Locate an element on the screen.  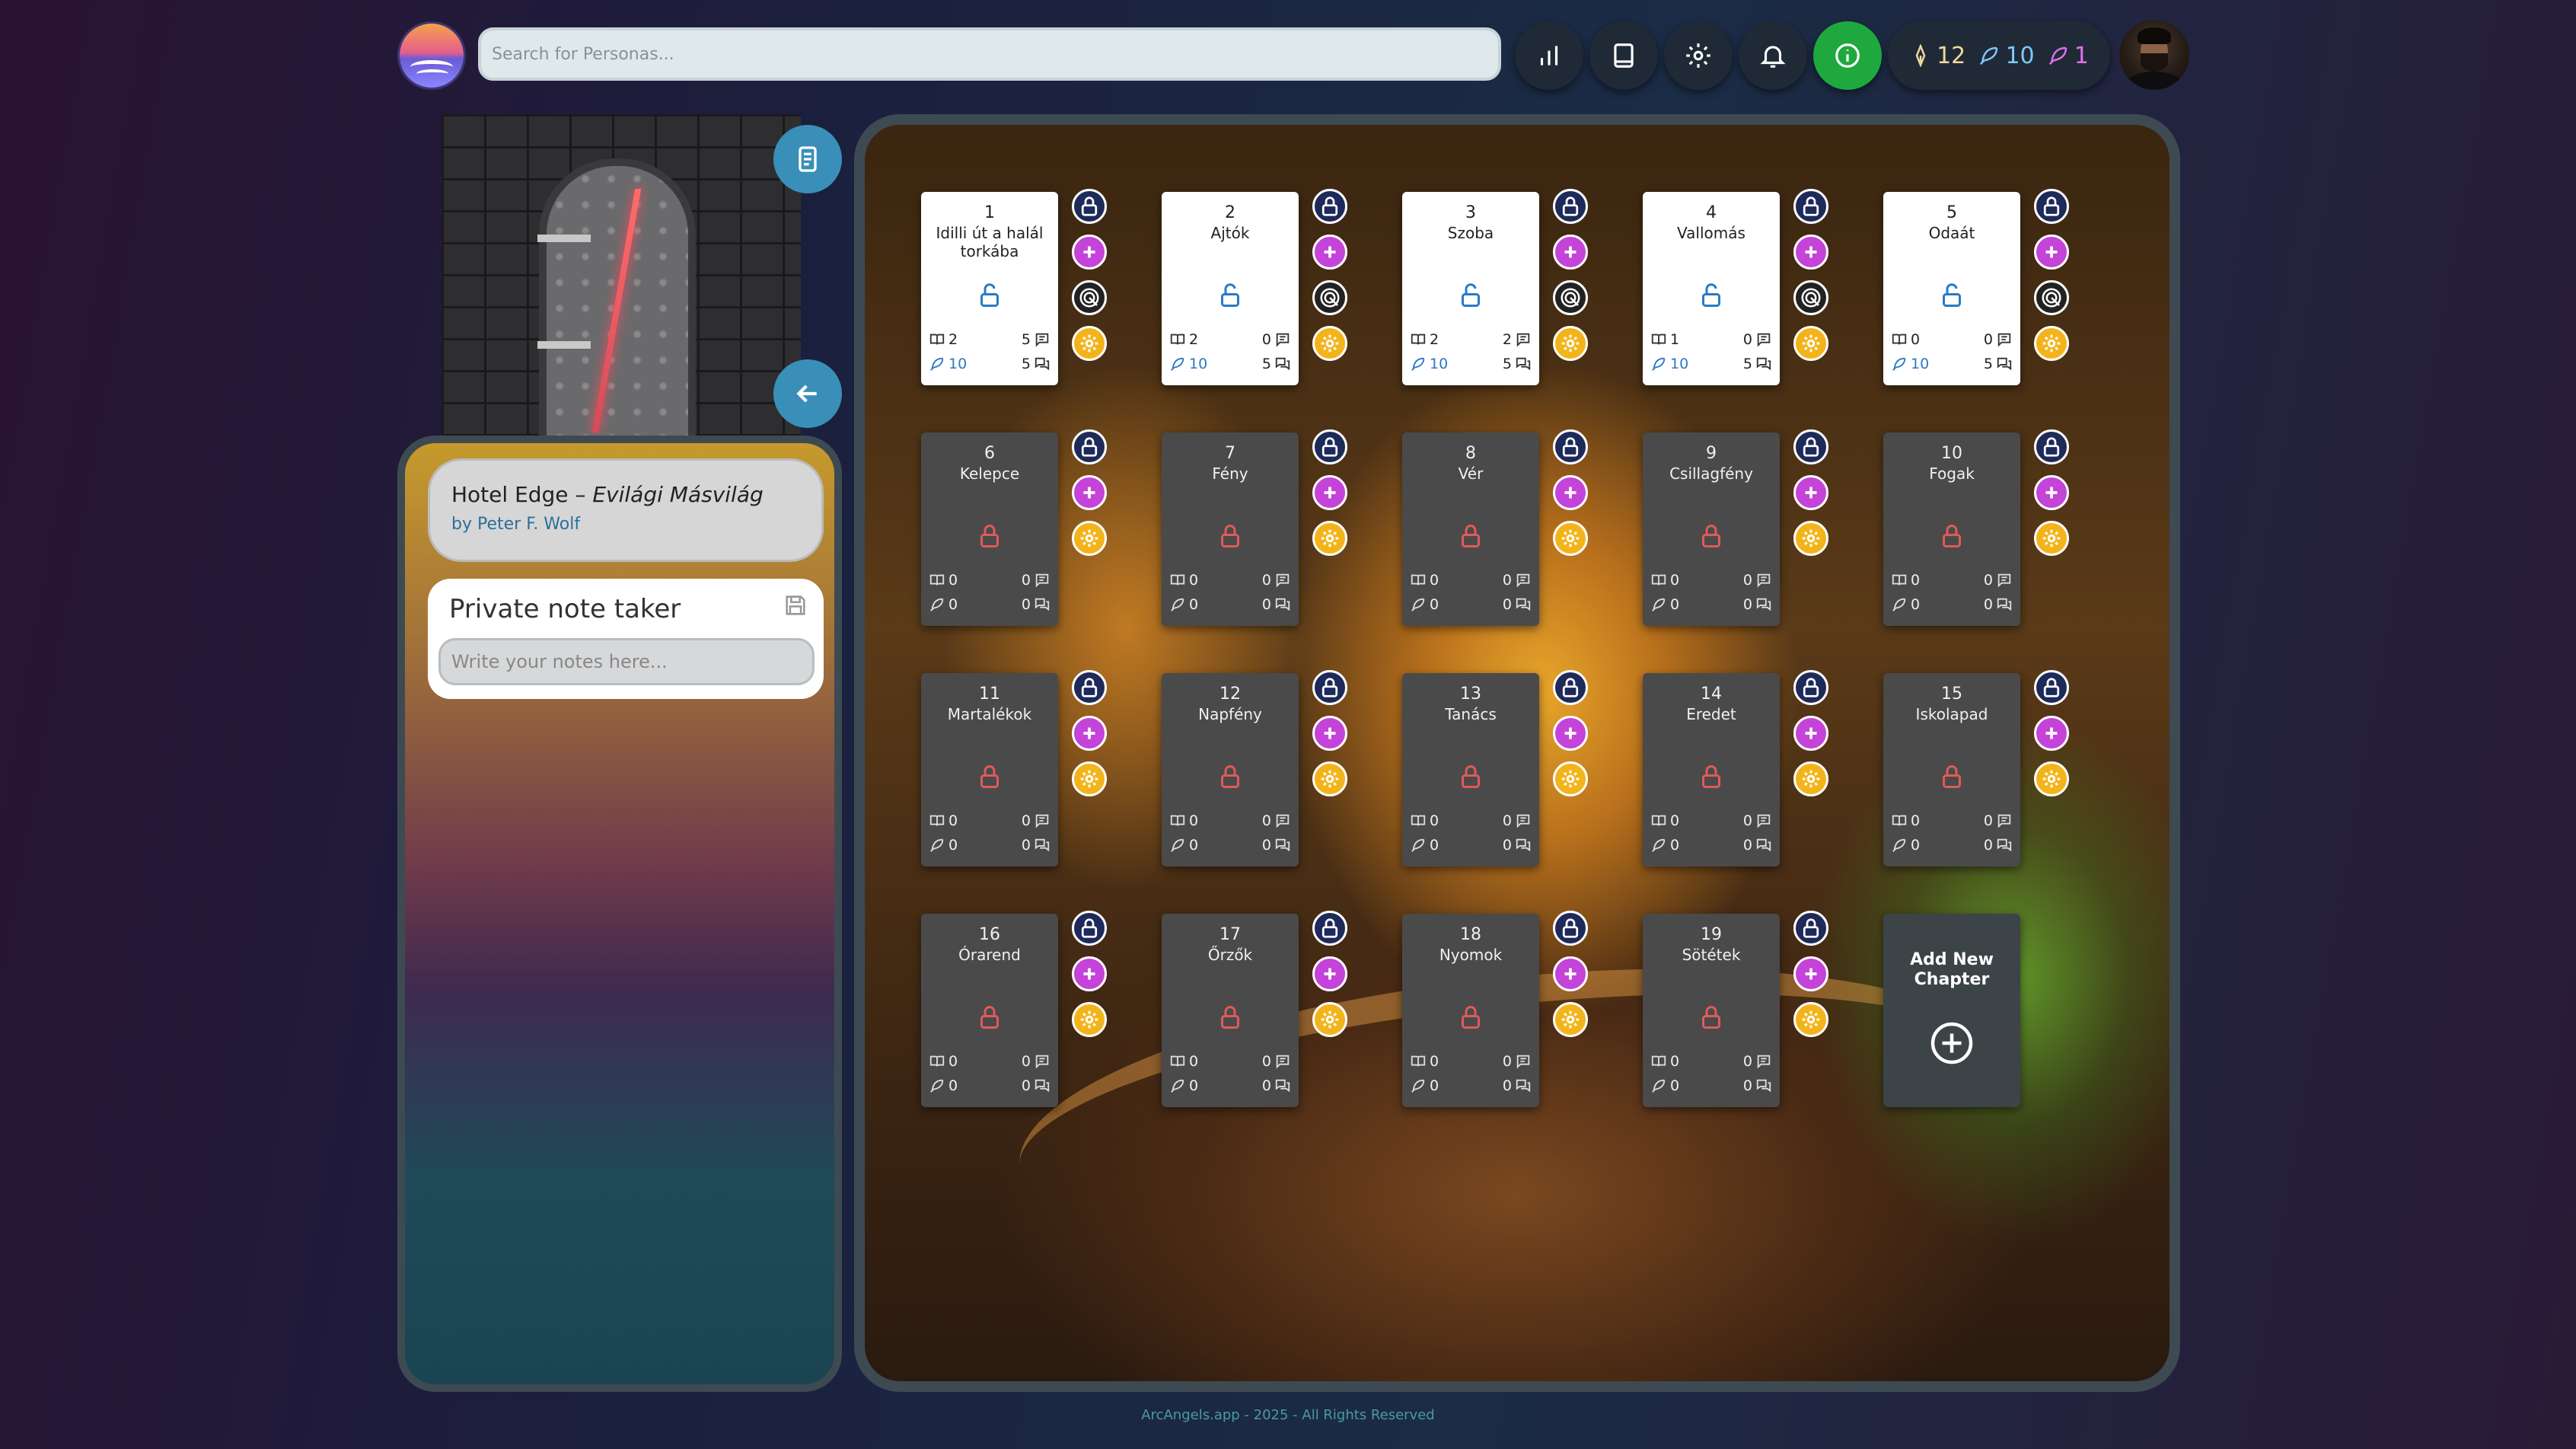
stats-button is located at coordinates (1549, 55).